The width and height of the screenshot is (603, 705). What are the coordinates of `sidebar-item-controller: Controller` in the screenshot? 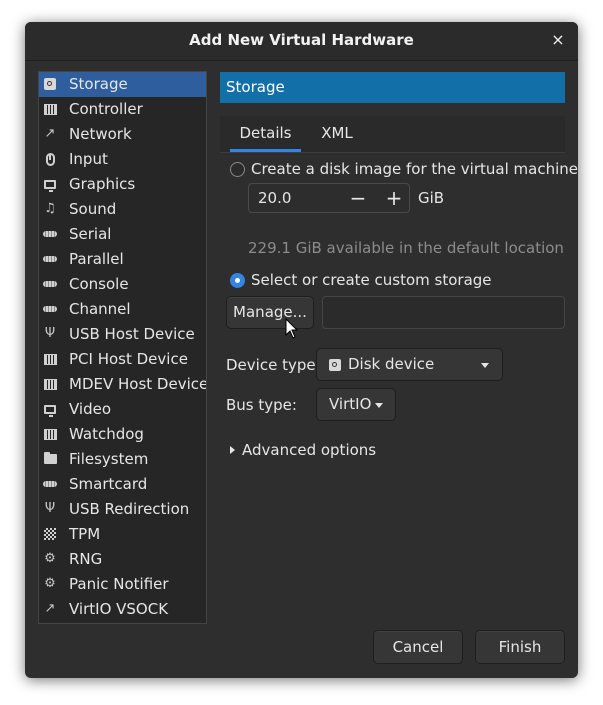 It's located at (122, 109).